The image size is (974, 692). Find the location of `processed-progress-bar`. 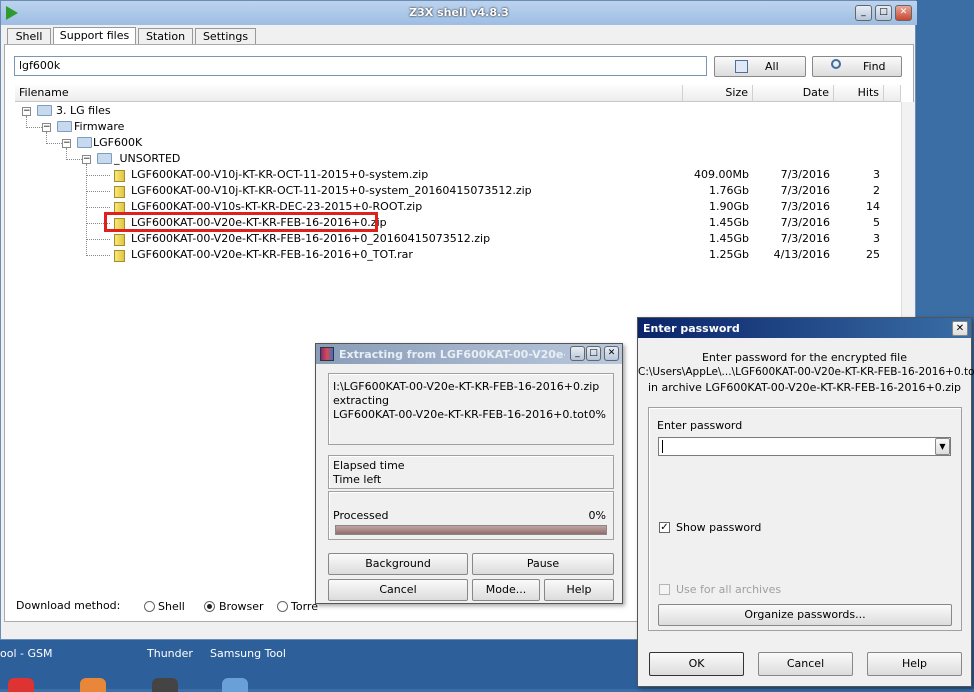

processed-progress-bar is located at coordinates (471, 530).